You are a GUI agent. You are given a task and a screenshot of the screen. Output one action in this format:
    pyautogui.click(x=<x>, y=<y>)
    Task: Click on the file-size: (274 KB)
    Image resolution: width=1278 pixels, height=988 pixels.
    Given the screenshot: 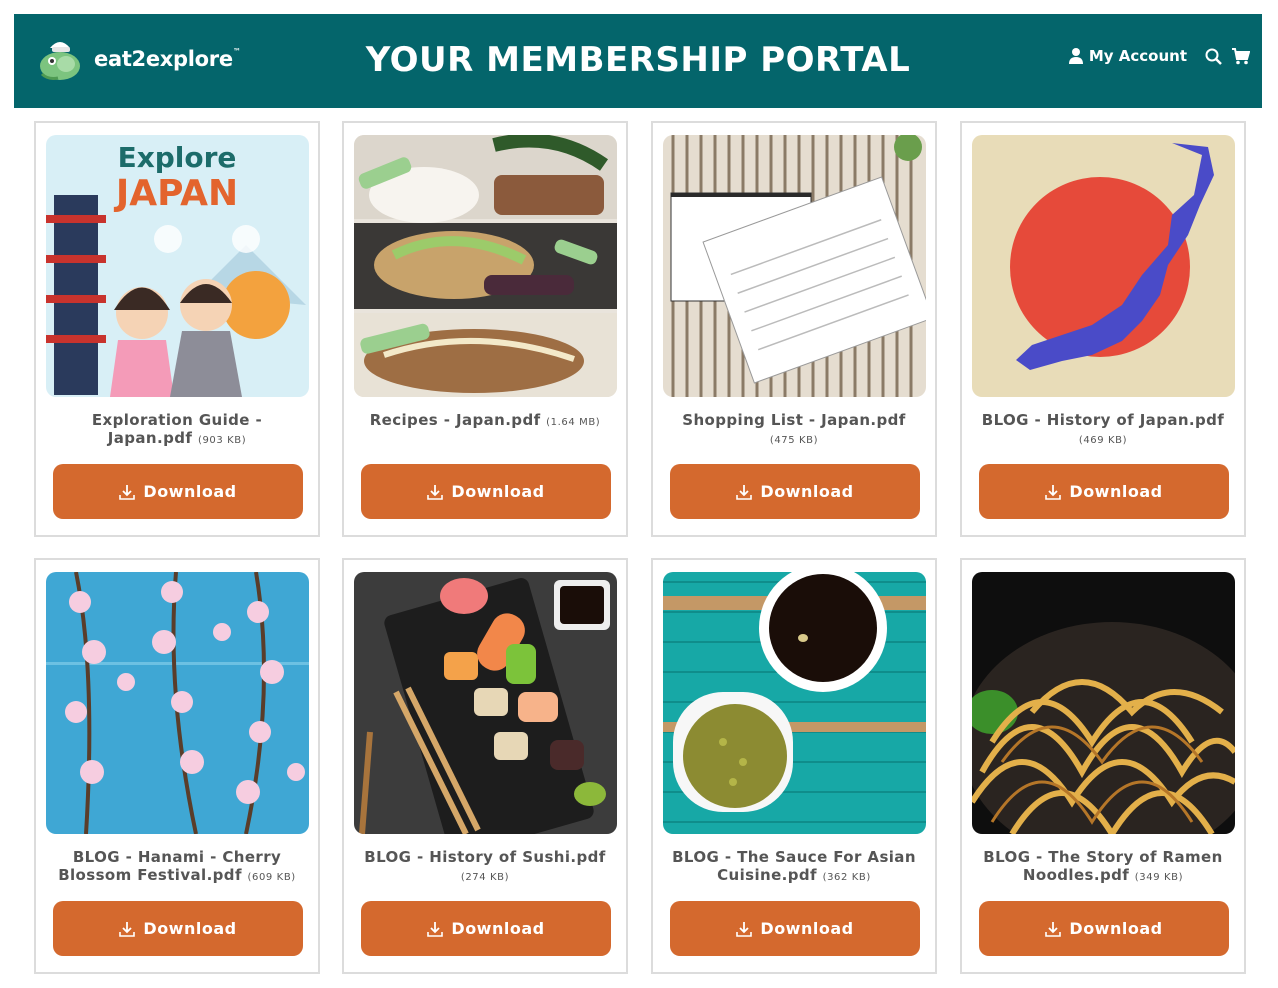 What is the action you would take?
    pyautogui.click(x=485, y=877)
    